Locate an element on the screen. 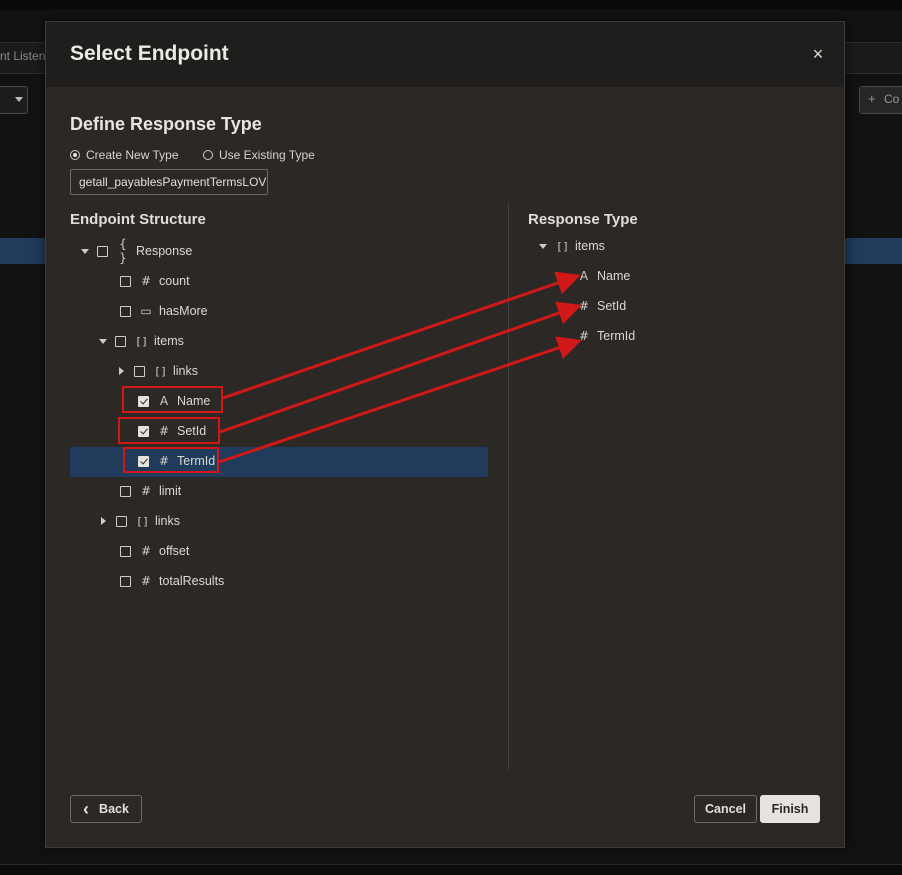 The width and height of the screenshot is (902, 875). back-button-label: Back is located at coordinates (114, 809).